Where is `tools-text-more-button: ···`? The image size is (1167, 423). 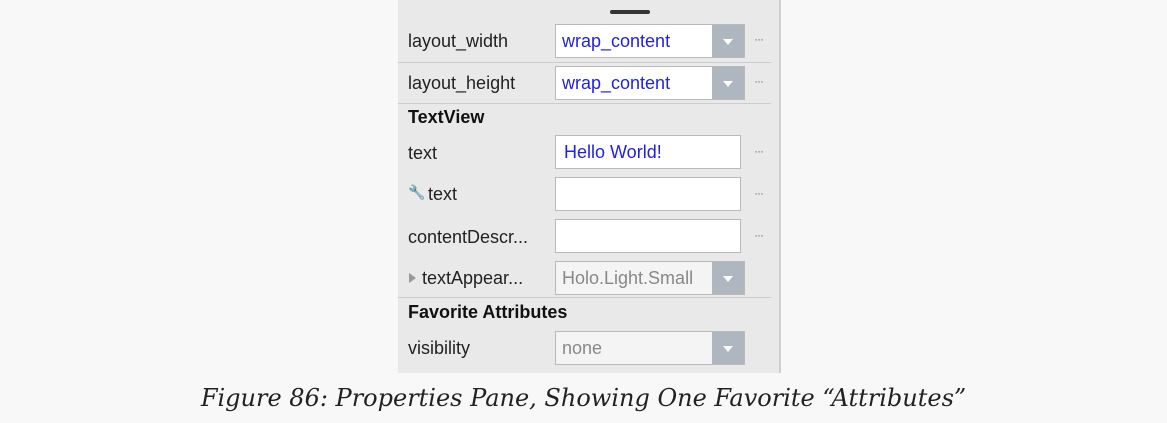 tools-text-more-button: ··· is located at coordinates (759, 193).